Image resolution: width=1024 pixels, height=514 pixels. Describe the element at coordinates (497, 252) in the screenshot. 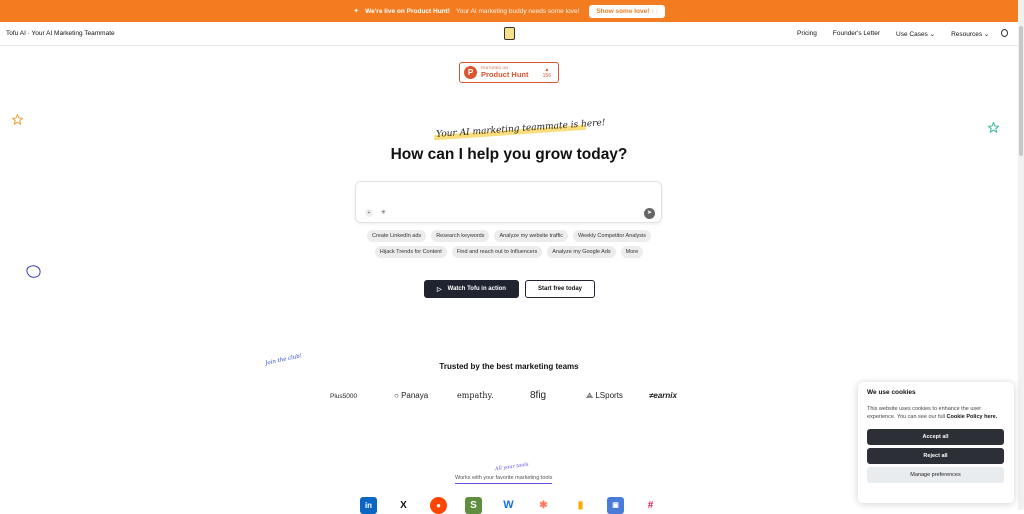

I see `suggestion-chip: Find and reach out to Influencers` at that location.